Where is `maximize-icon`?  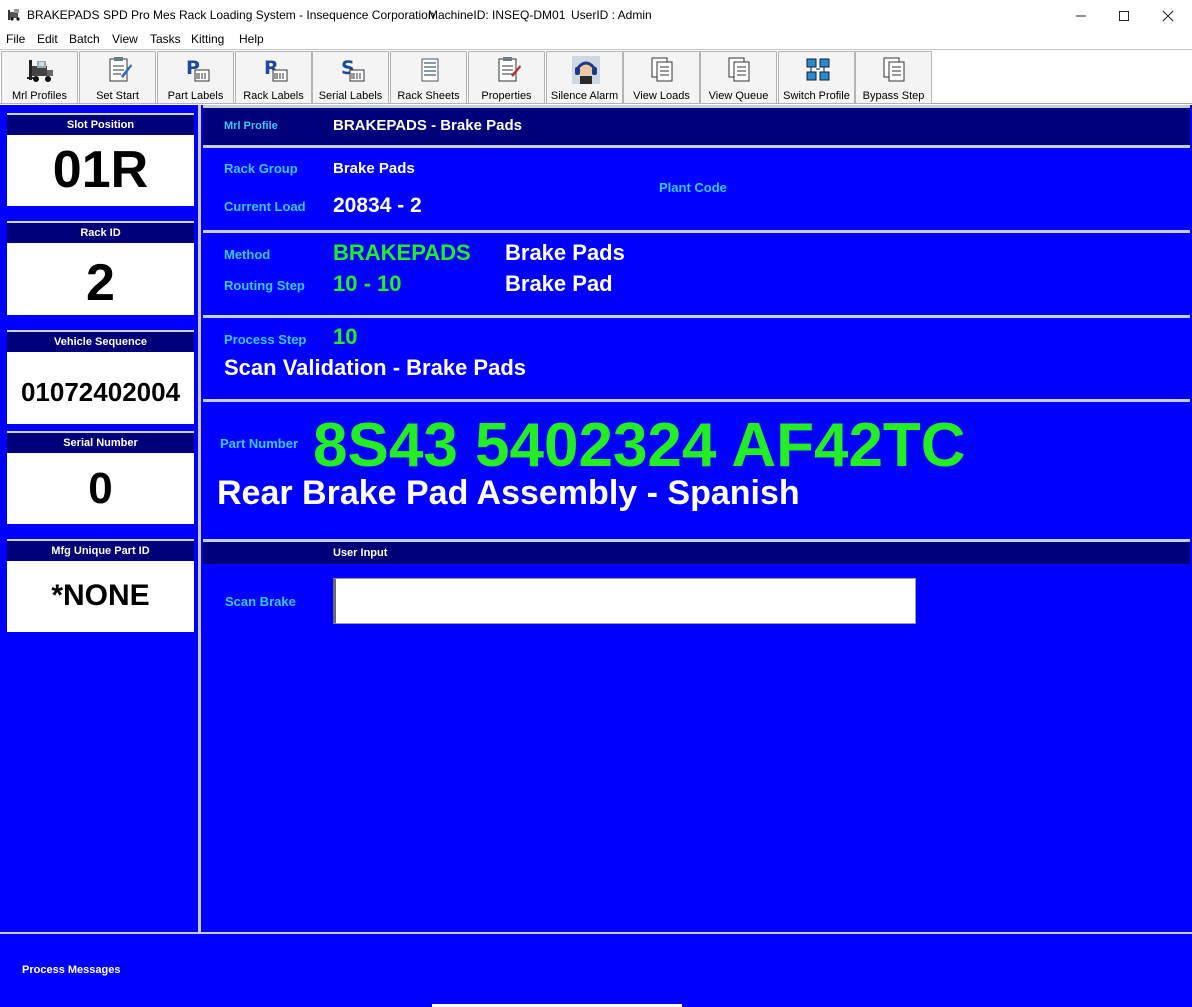 maximize-icon is located at coordinates (1124, 16).